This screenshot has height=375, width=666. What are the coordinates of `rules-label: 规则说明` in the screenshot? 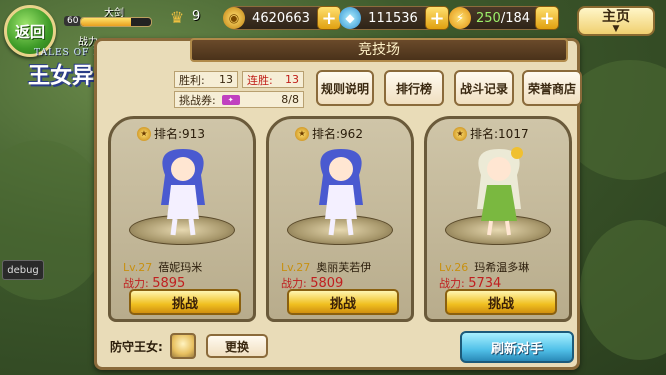 It's located at (344, 88).